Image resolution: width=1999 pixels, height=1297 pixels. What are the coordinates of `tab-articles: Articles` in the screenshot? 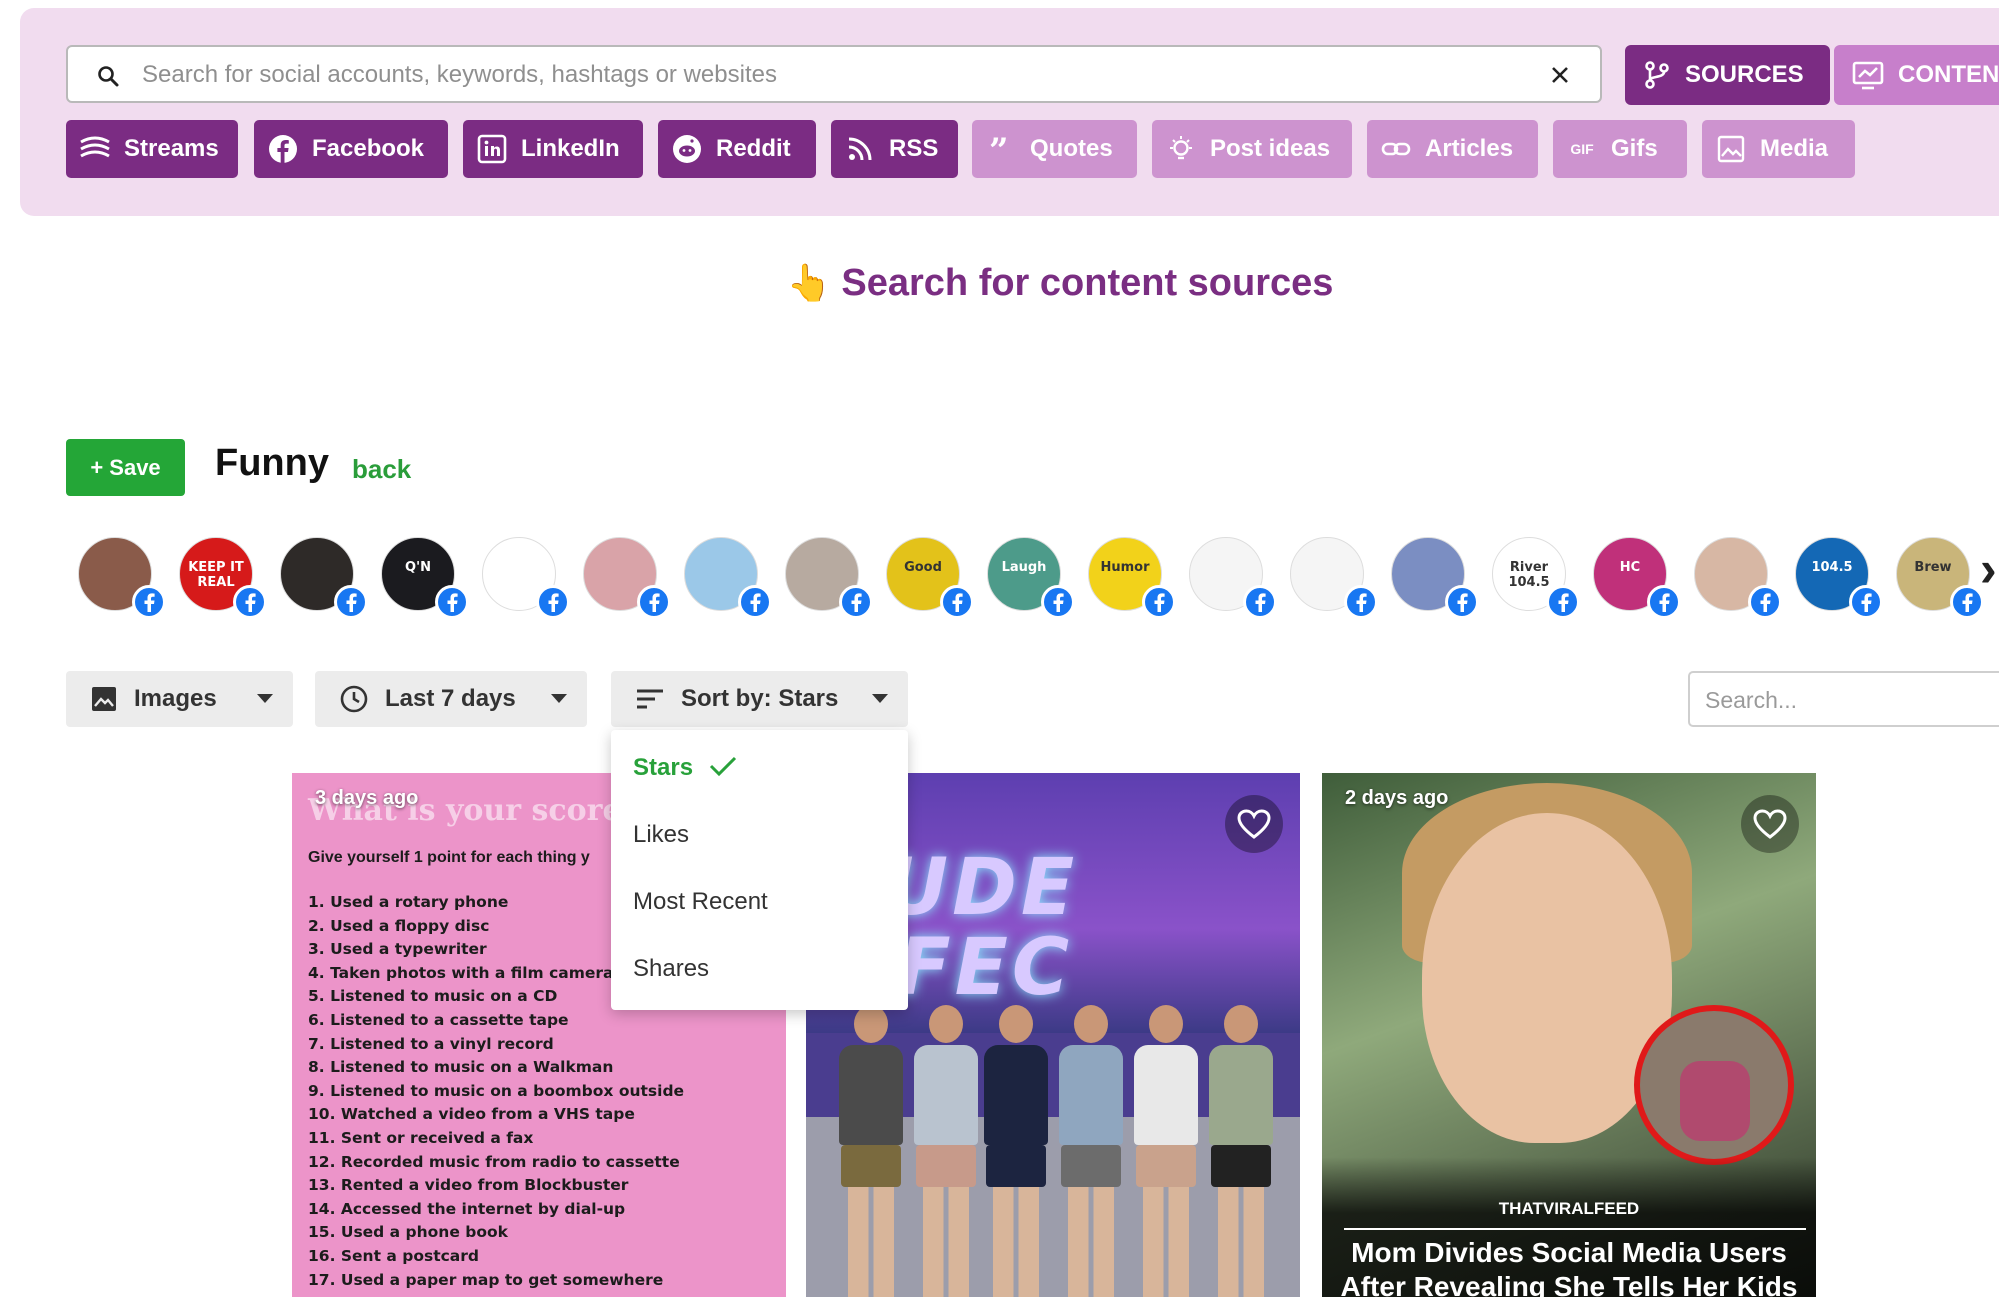 It's located at (1452, 149).